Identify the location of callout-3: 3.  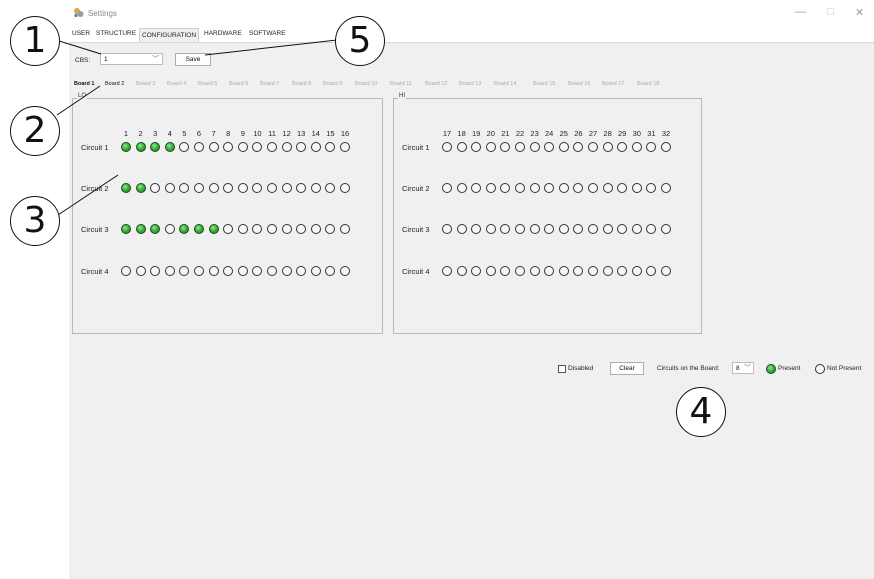
(35, 221).